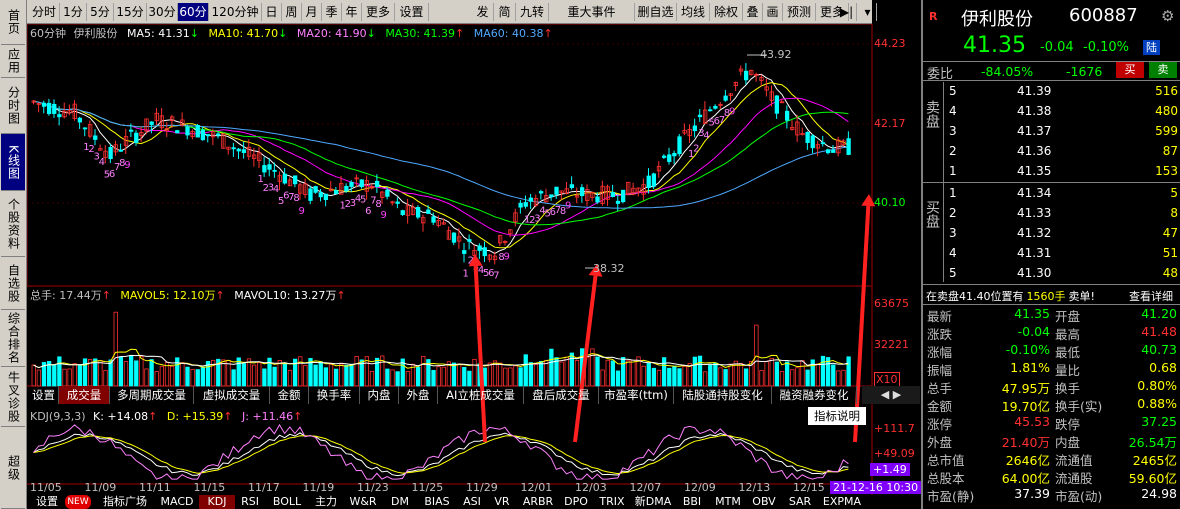  What do you see at coordinates (1051, 131) in the screenshot?
I see `order-book-row: 3 41.37 599` at bounding box center [1051, 131].